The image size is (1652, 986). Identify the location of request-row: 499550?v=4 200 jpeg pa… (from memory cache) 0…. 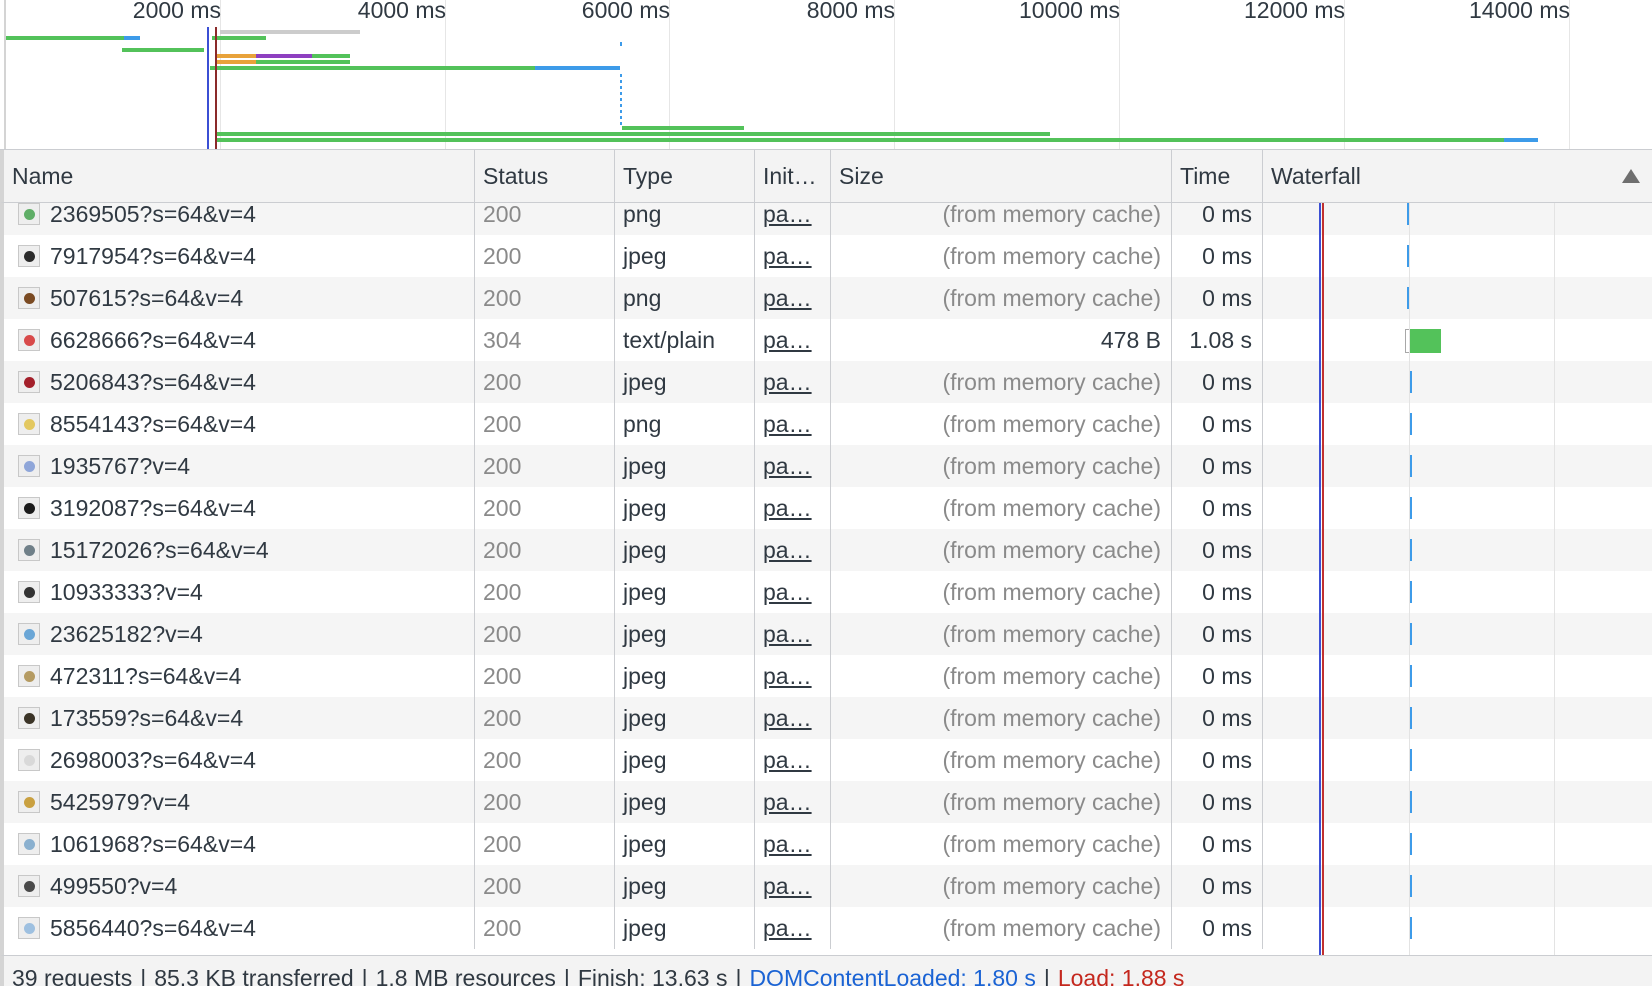
(828, 886).